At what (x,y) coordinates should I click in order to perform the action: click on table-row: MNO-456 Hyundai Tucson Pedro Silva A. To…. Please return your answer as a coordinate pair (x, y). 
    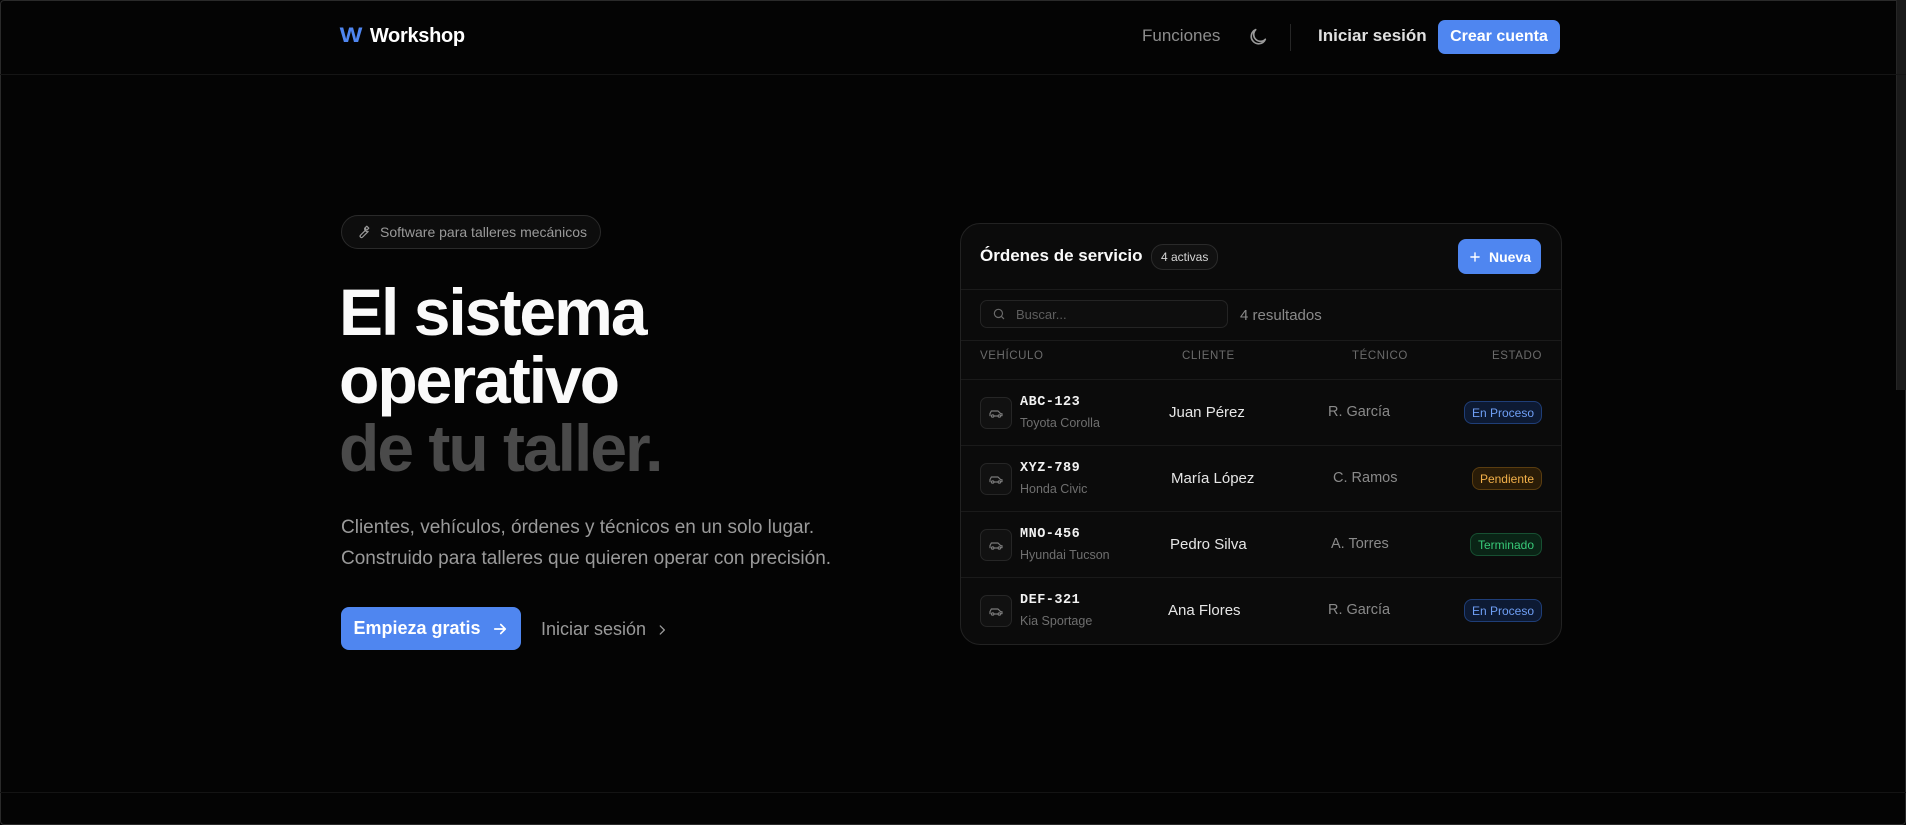
    Looking at the image, I should click on (1261, 544).